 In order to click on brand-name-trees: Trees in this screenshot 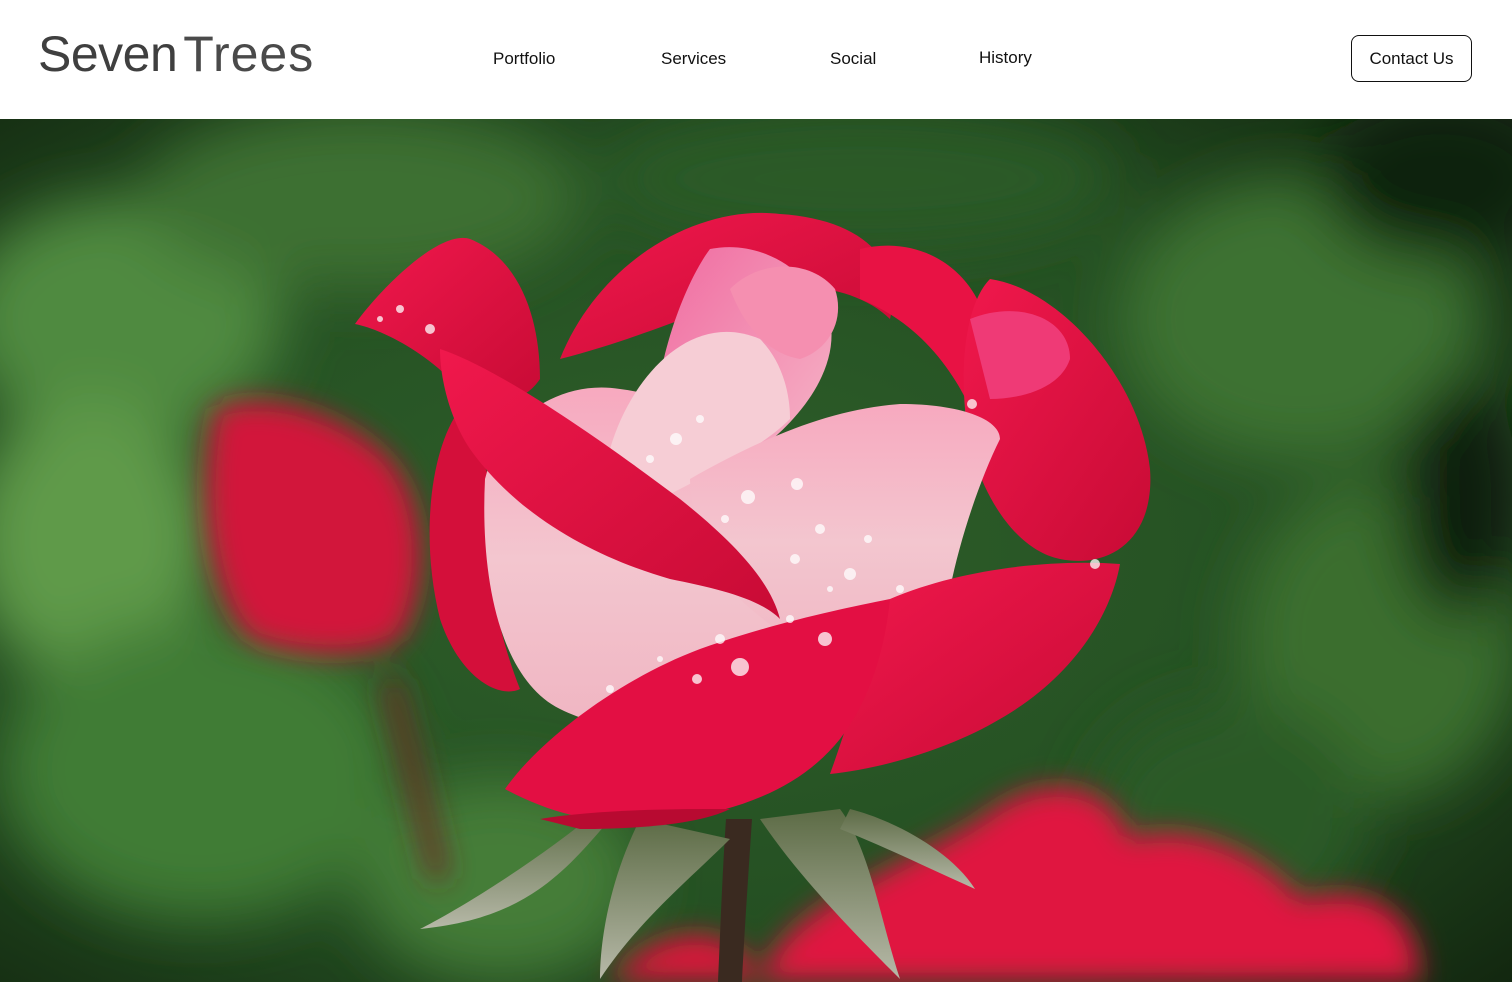, I will do `click(249, 54)`.